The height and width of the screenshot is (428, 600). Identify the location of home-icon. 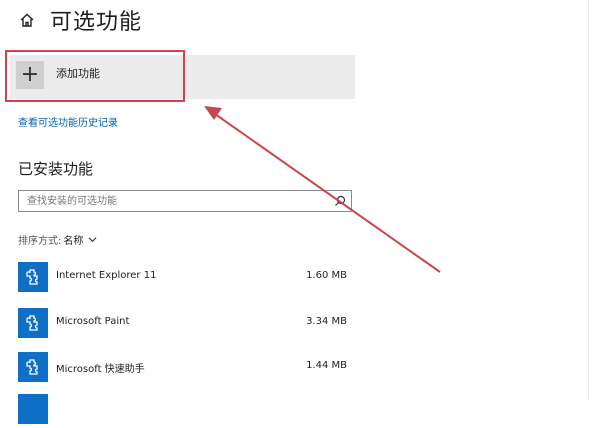
(27, 20).